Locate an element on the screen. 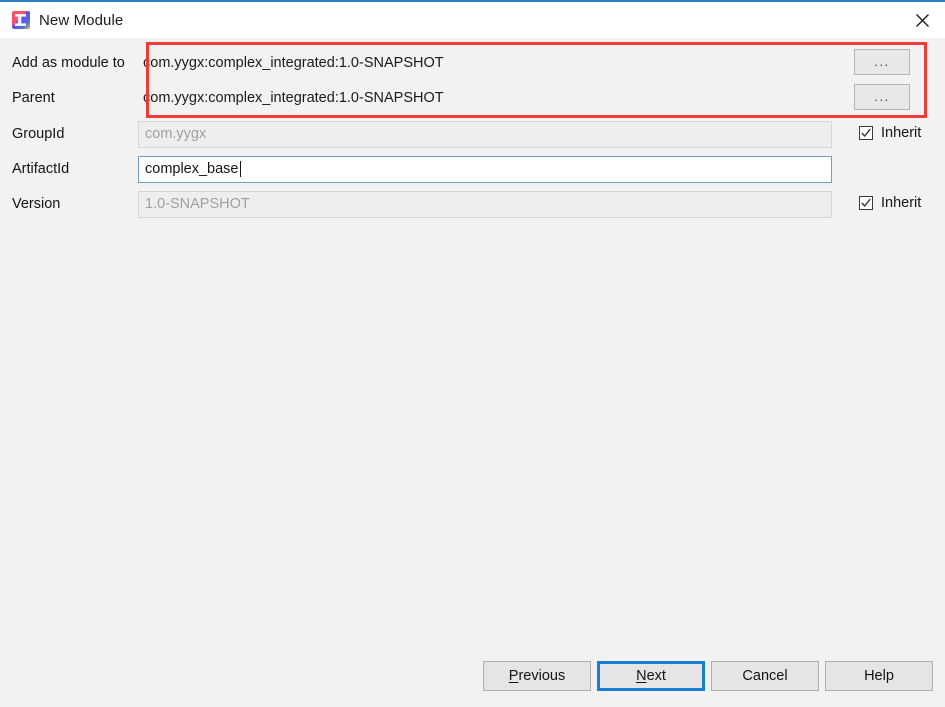  version-value: 1.0-SNAPSHOT is located at coordinates (197, 204).